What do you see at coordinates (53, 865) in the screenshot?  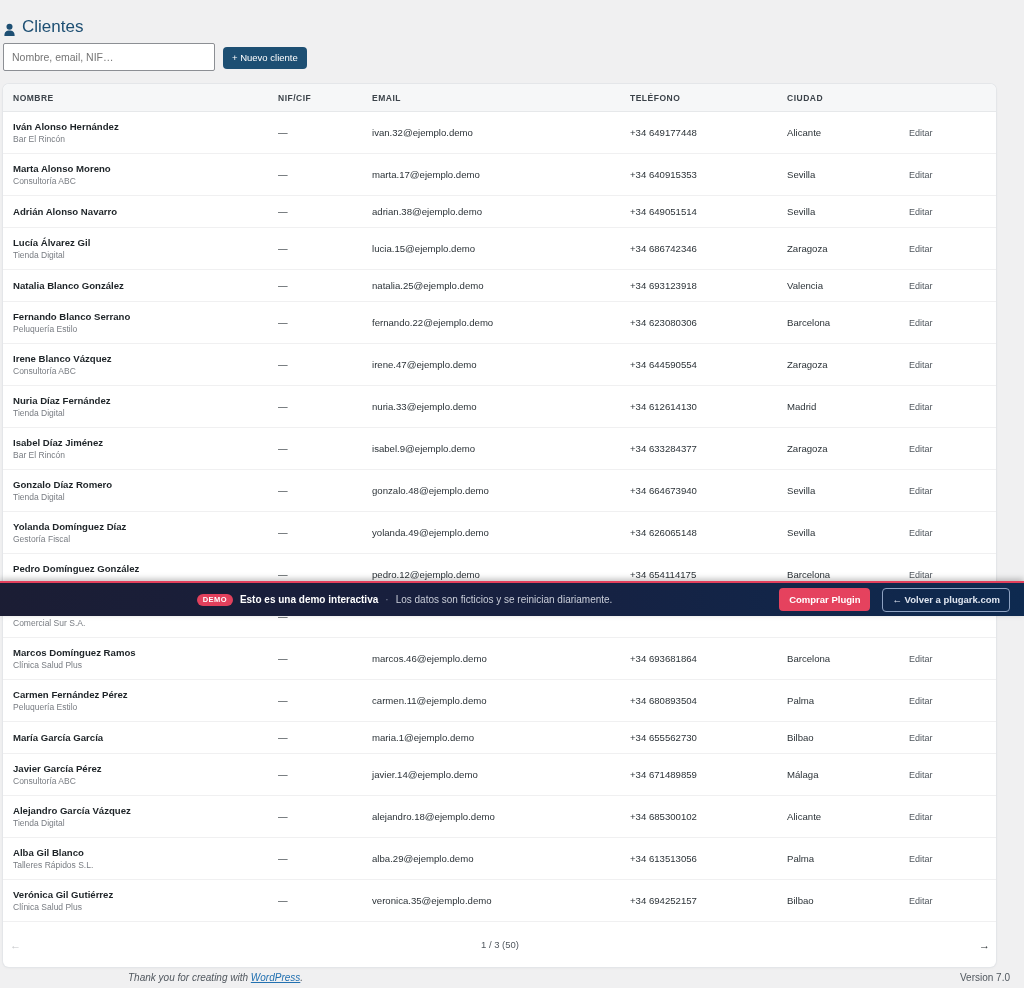 I see `company-name: Talleres Rápidos S.L.` at bounding box center [53, 865].